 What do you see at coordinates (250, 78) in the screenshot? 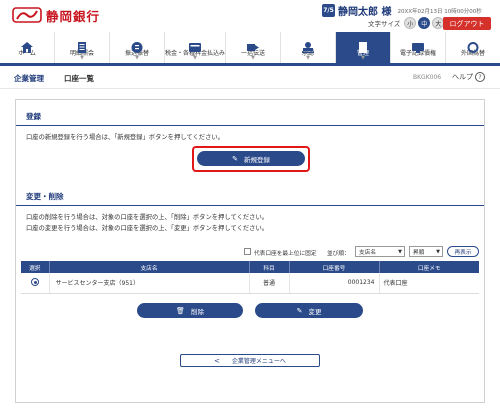
I see `page-subheader: 企業管理 口座一覧 BKGK006 ヘルプ ?` at bounding box center [250, 78].